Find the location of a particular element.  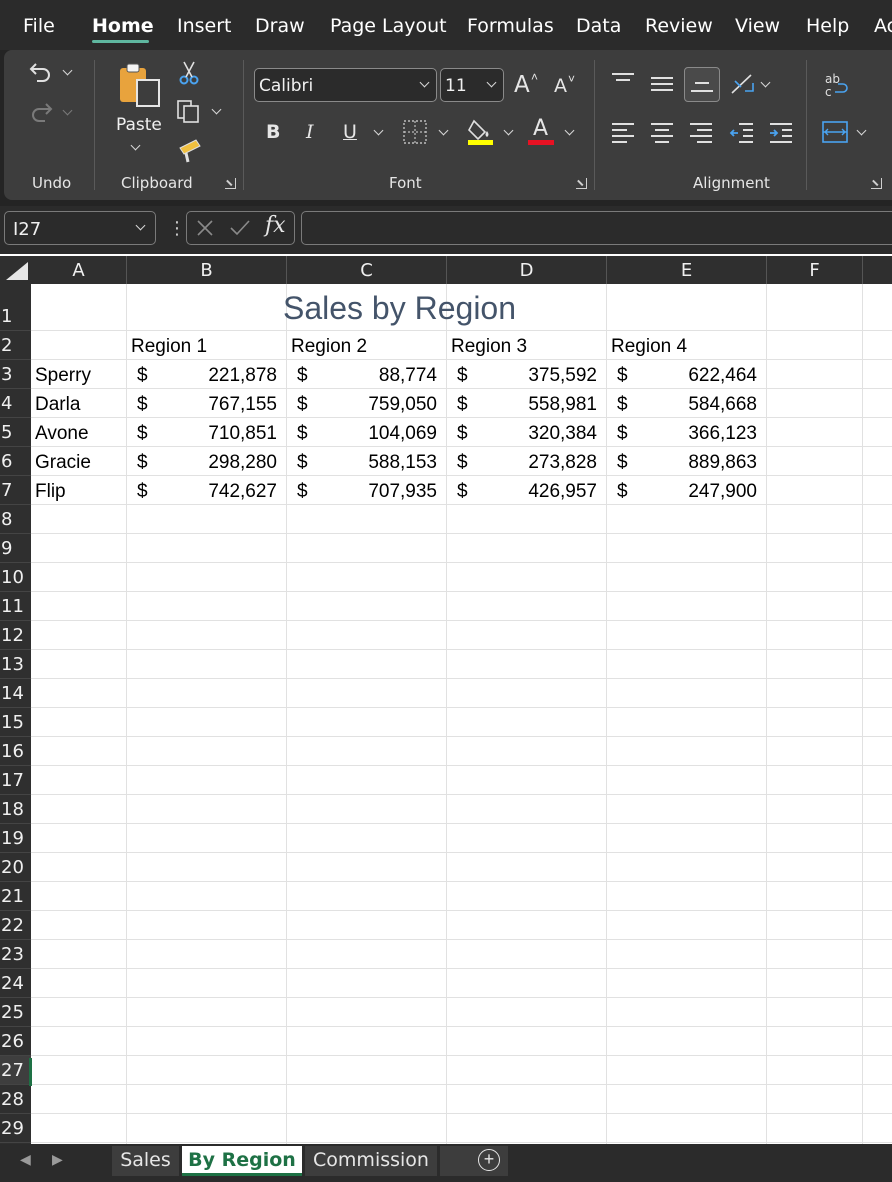

menu-view: View is located at coordinates (757, 26).